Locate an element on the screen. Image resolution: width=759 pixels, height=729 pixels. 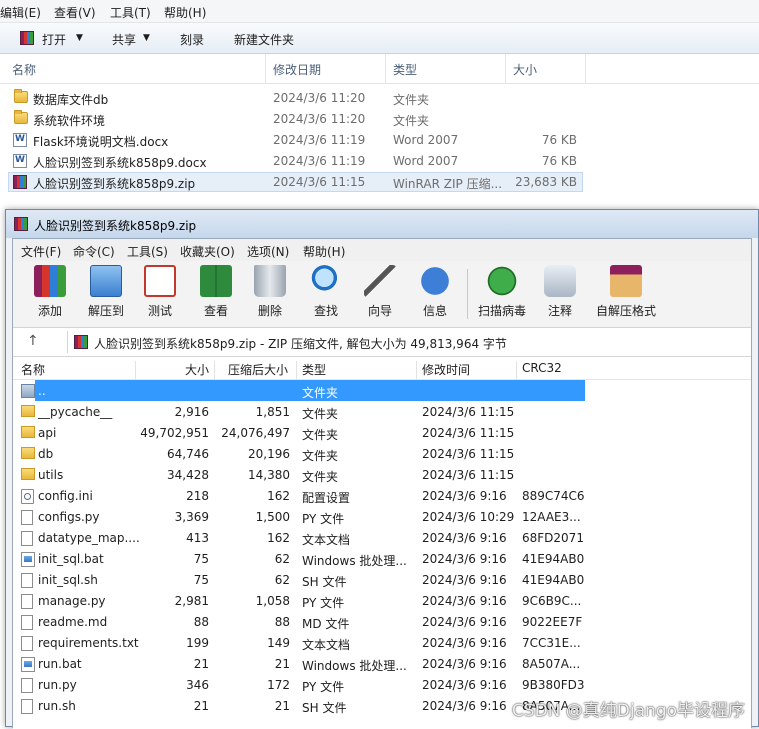
view-button: 查看 is located at coordinates (216, 295).